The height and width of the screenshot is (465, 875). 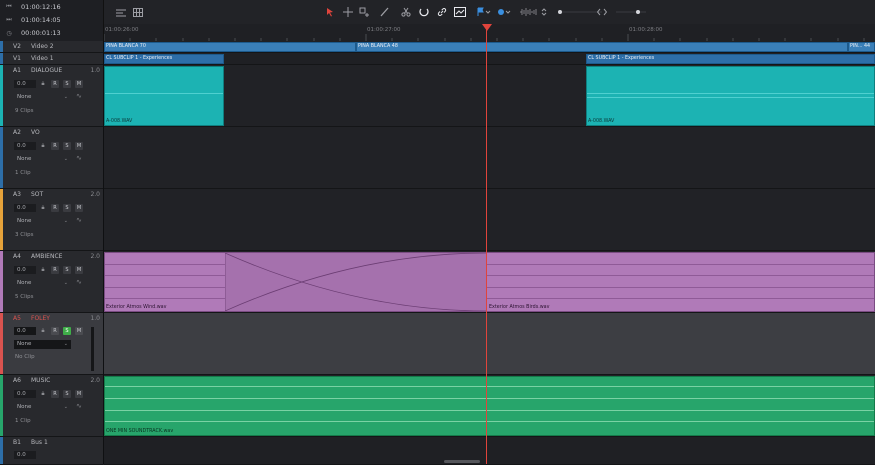 I want to click on track-name: AMBIENCE, so click(x=46, y=256).